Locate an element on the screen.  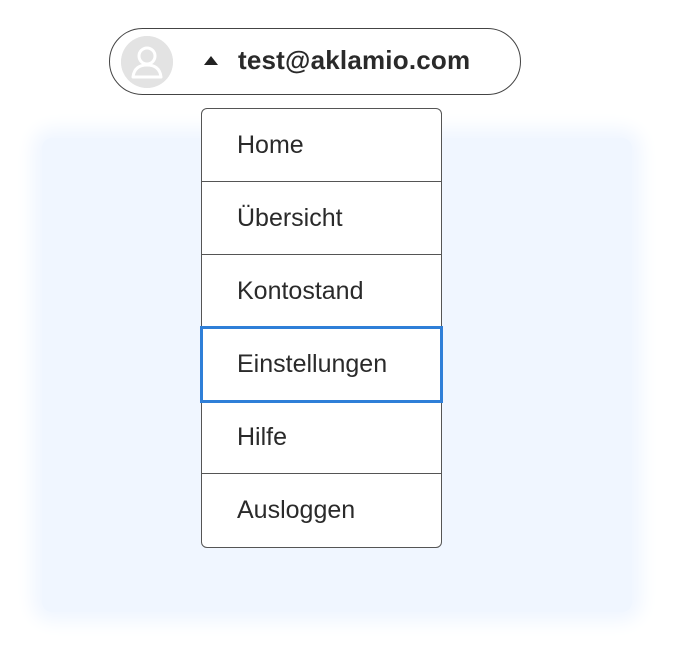
user-menu-toggle: test@aklamio.com is located at coordinates (315, 61).